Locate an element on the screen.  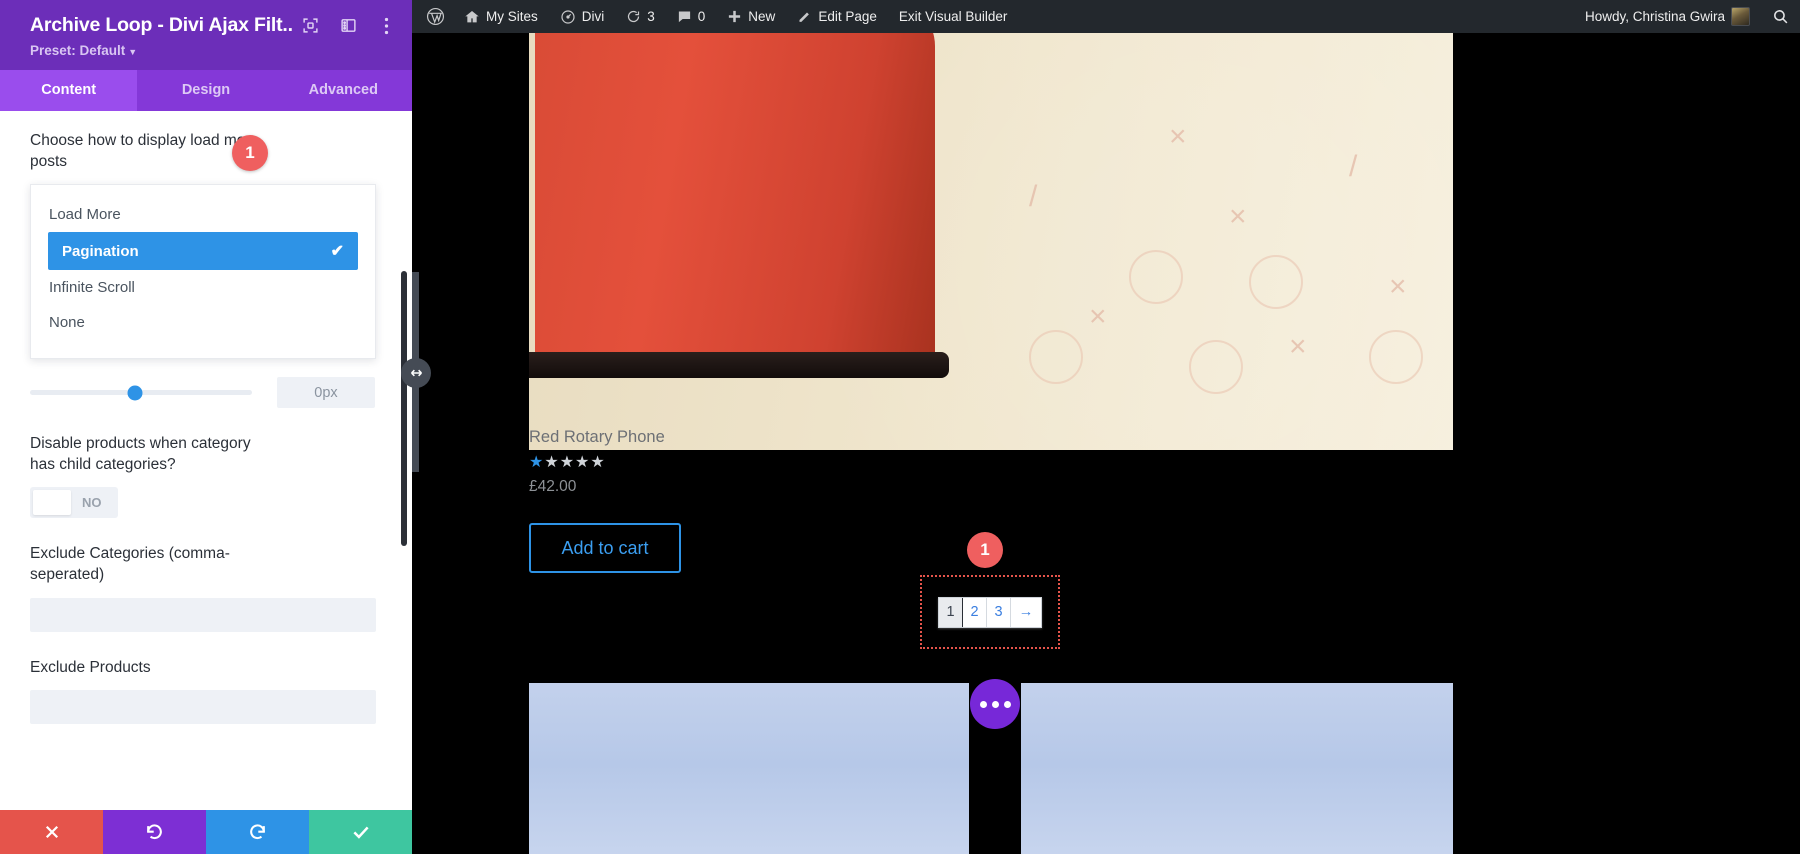
panel-scrollbar is located at coordinates (404, 408).